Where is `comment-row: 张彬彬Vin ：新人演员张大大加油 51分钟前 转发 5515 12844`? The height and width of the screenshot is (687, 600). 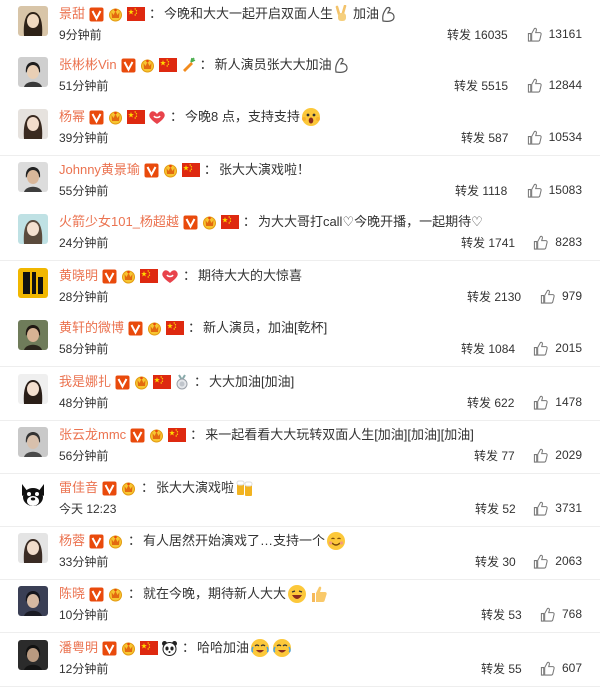 comment-row: 张彬彬Vin ：新人演员张大大加油 51分钟前 转发 5515 12844 is located at coordinates (300, 77).